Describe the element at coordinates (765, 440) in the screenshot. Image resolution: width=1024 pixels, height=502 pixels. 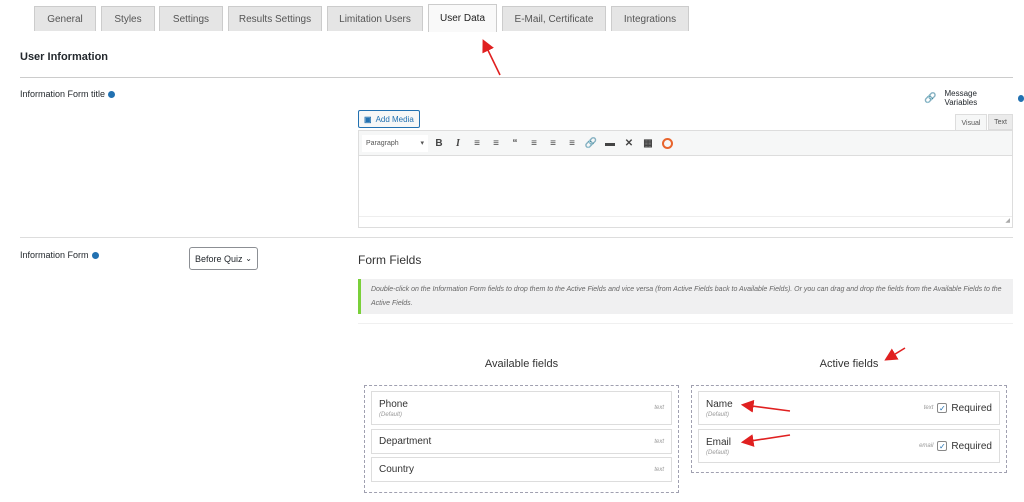
I see `arrow-email` at that location.